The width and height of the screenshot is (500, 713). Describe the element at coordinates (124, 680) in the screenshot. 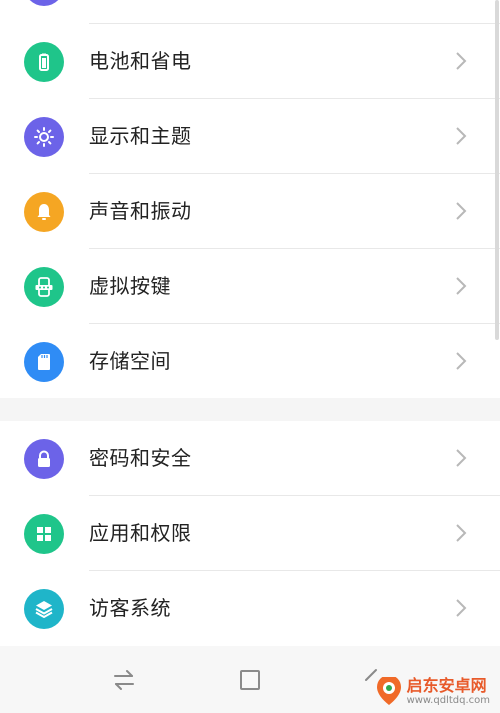

I see `switch-icon` at that location.